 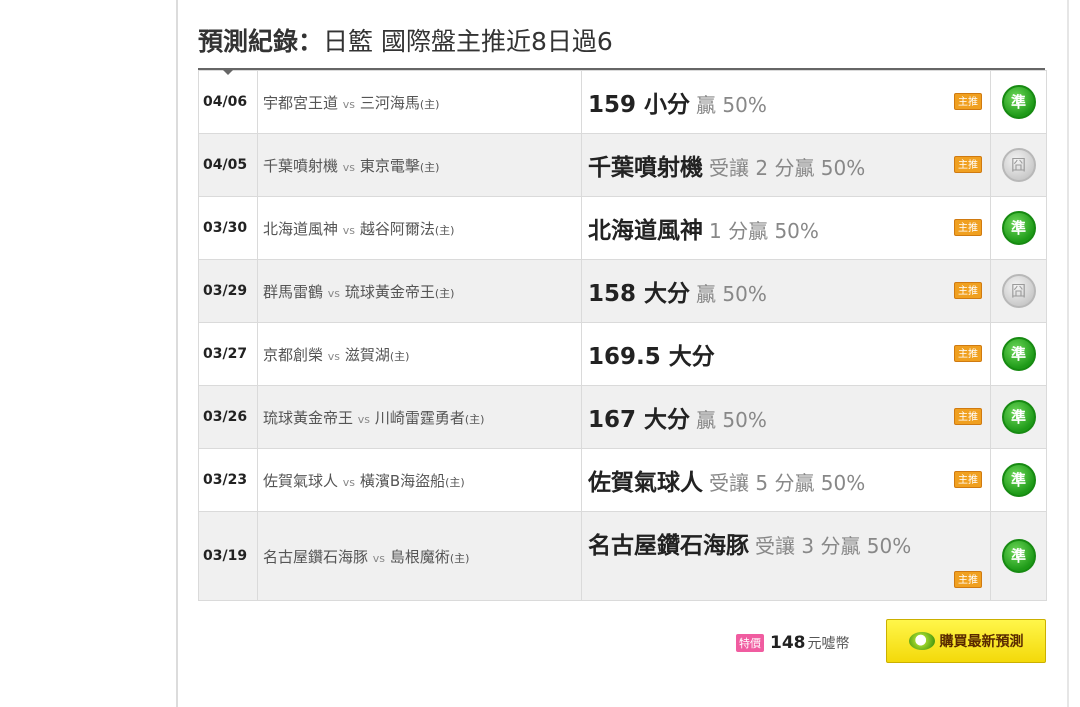 I want to click on prediction-detail: 受讓 5 分贏 50%, so click(x=787, y=483).